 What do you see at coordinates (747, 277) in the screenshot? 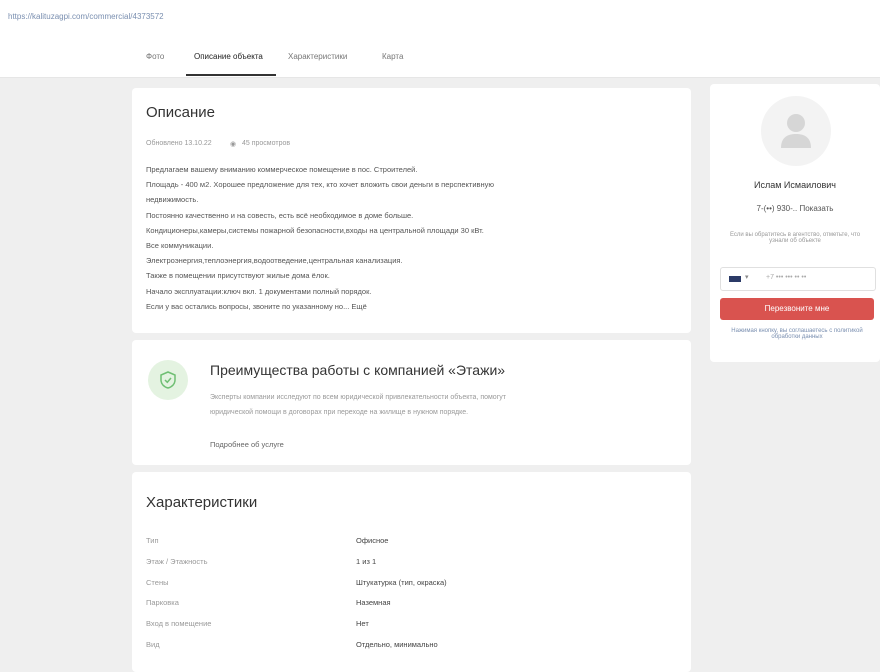
I see `chevron-down-icon: ▾` at bounding box center [747, 277].